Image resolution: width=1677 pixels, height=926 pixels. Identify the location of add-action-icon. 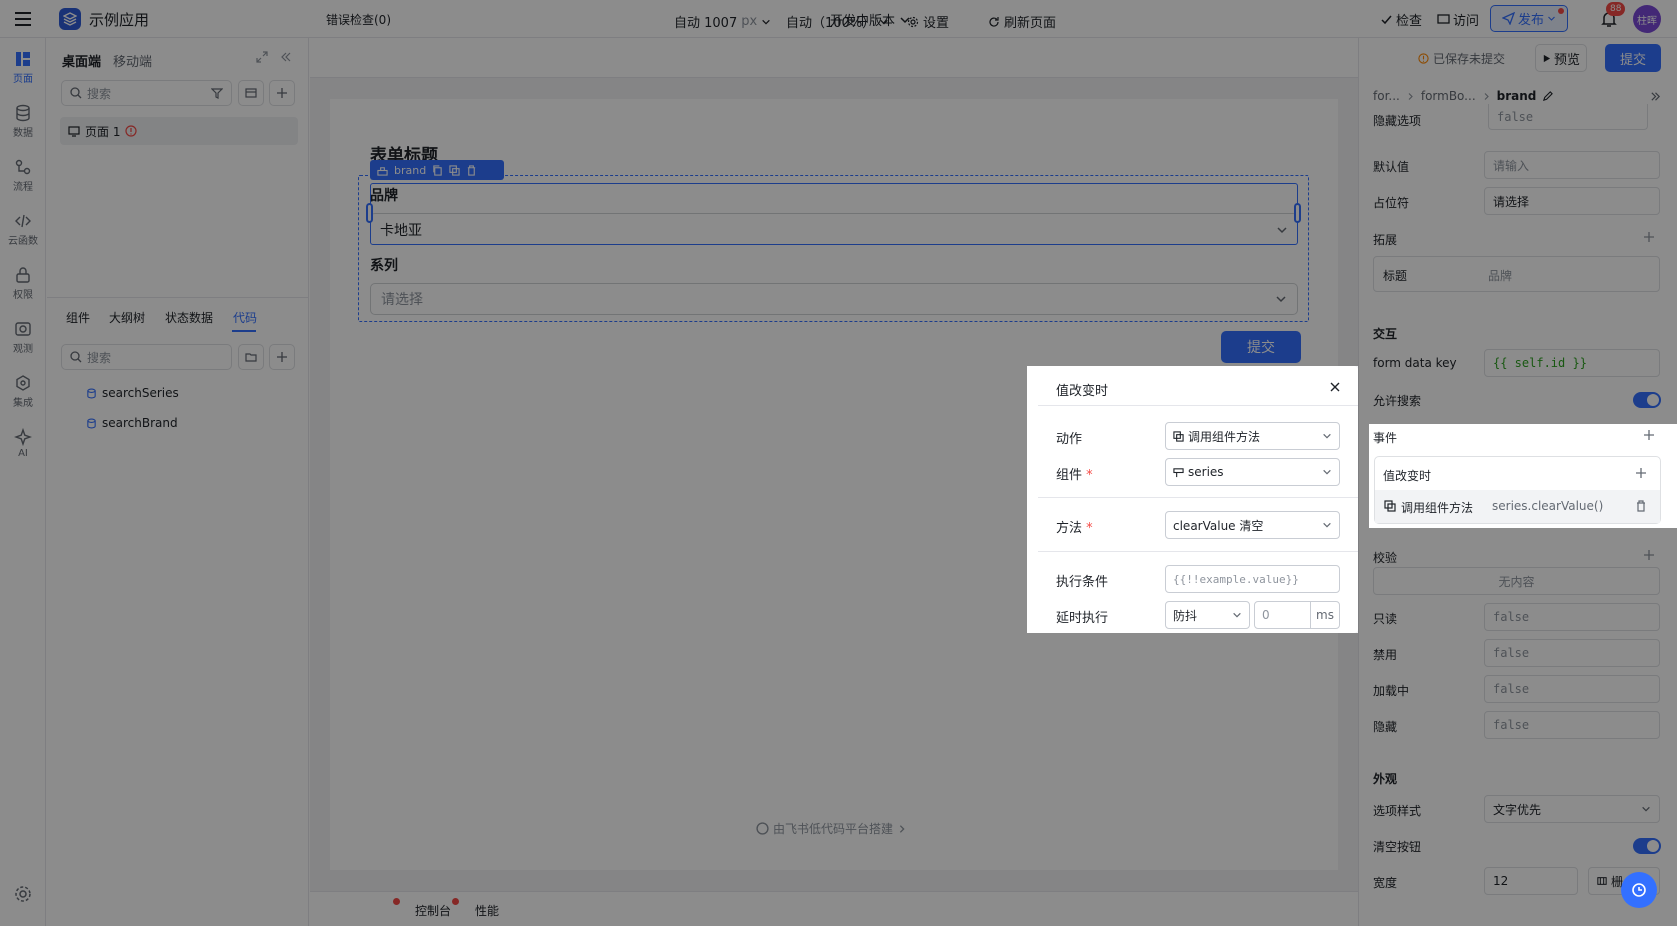
(1642, 474).